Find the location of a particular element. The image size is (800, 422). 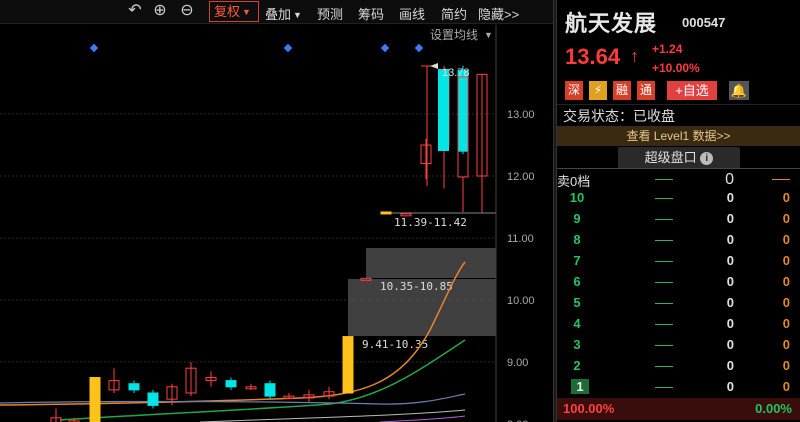

zone-label: 10.35-10.85 is located at coordinates (416, 286).